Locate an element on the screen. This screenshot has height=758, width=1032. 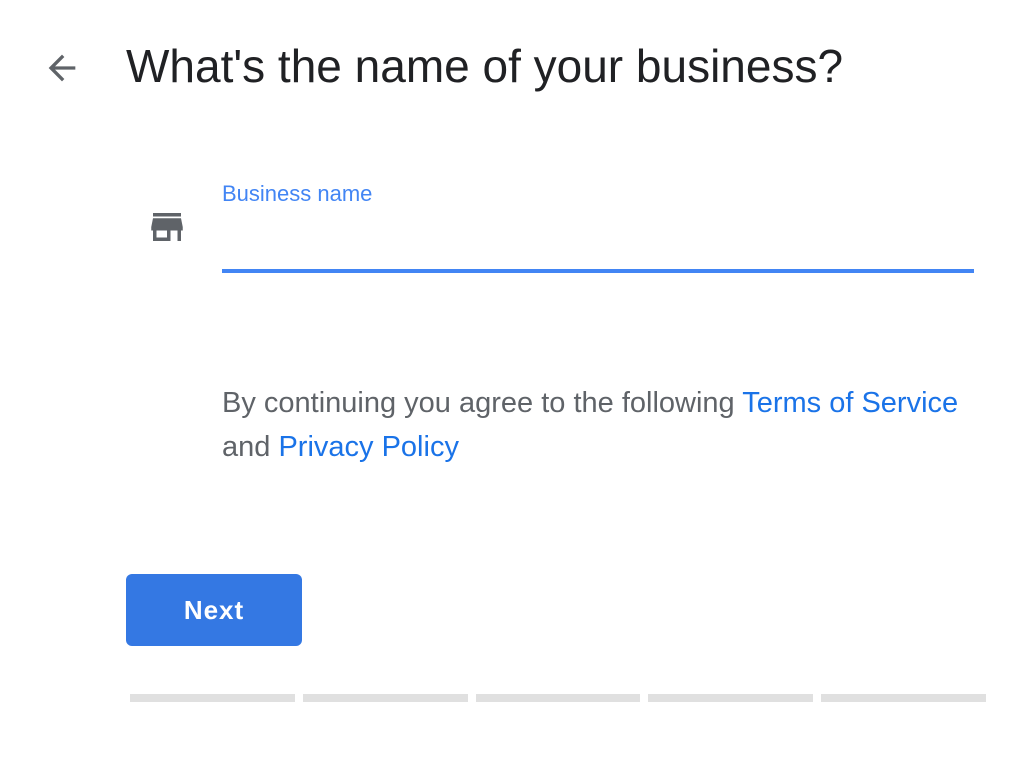
terms-of-service-link: Terms of Service is located at coordinates (850, 403).